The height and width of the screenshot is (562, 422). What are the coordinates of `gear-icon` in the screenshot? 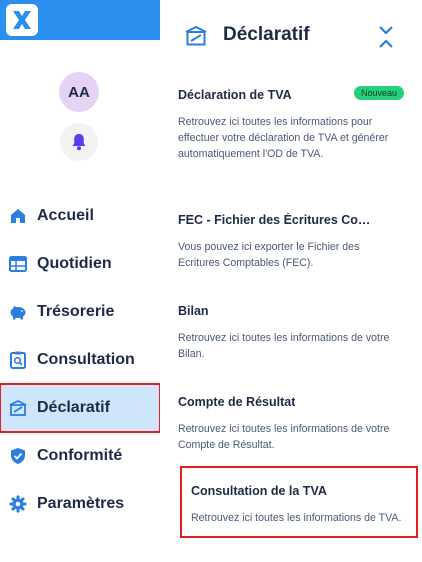 It's located at (18, 504).